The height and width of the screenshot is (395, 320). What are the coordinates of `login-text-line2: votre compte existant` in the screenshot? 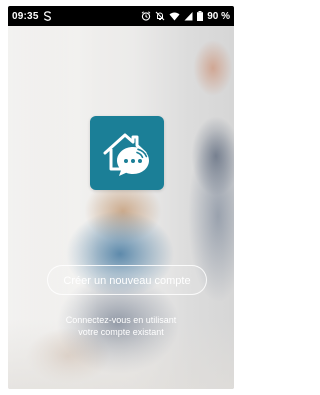 It's located at (121, 332).